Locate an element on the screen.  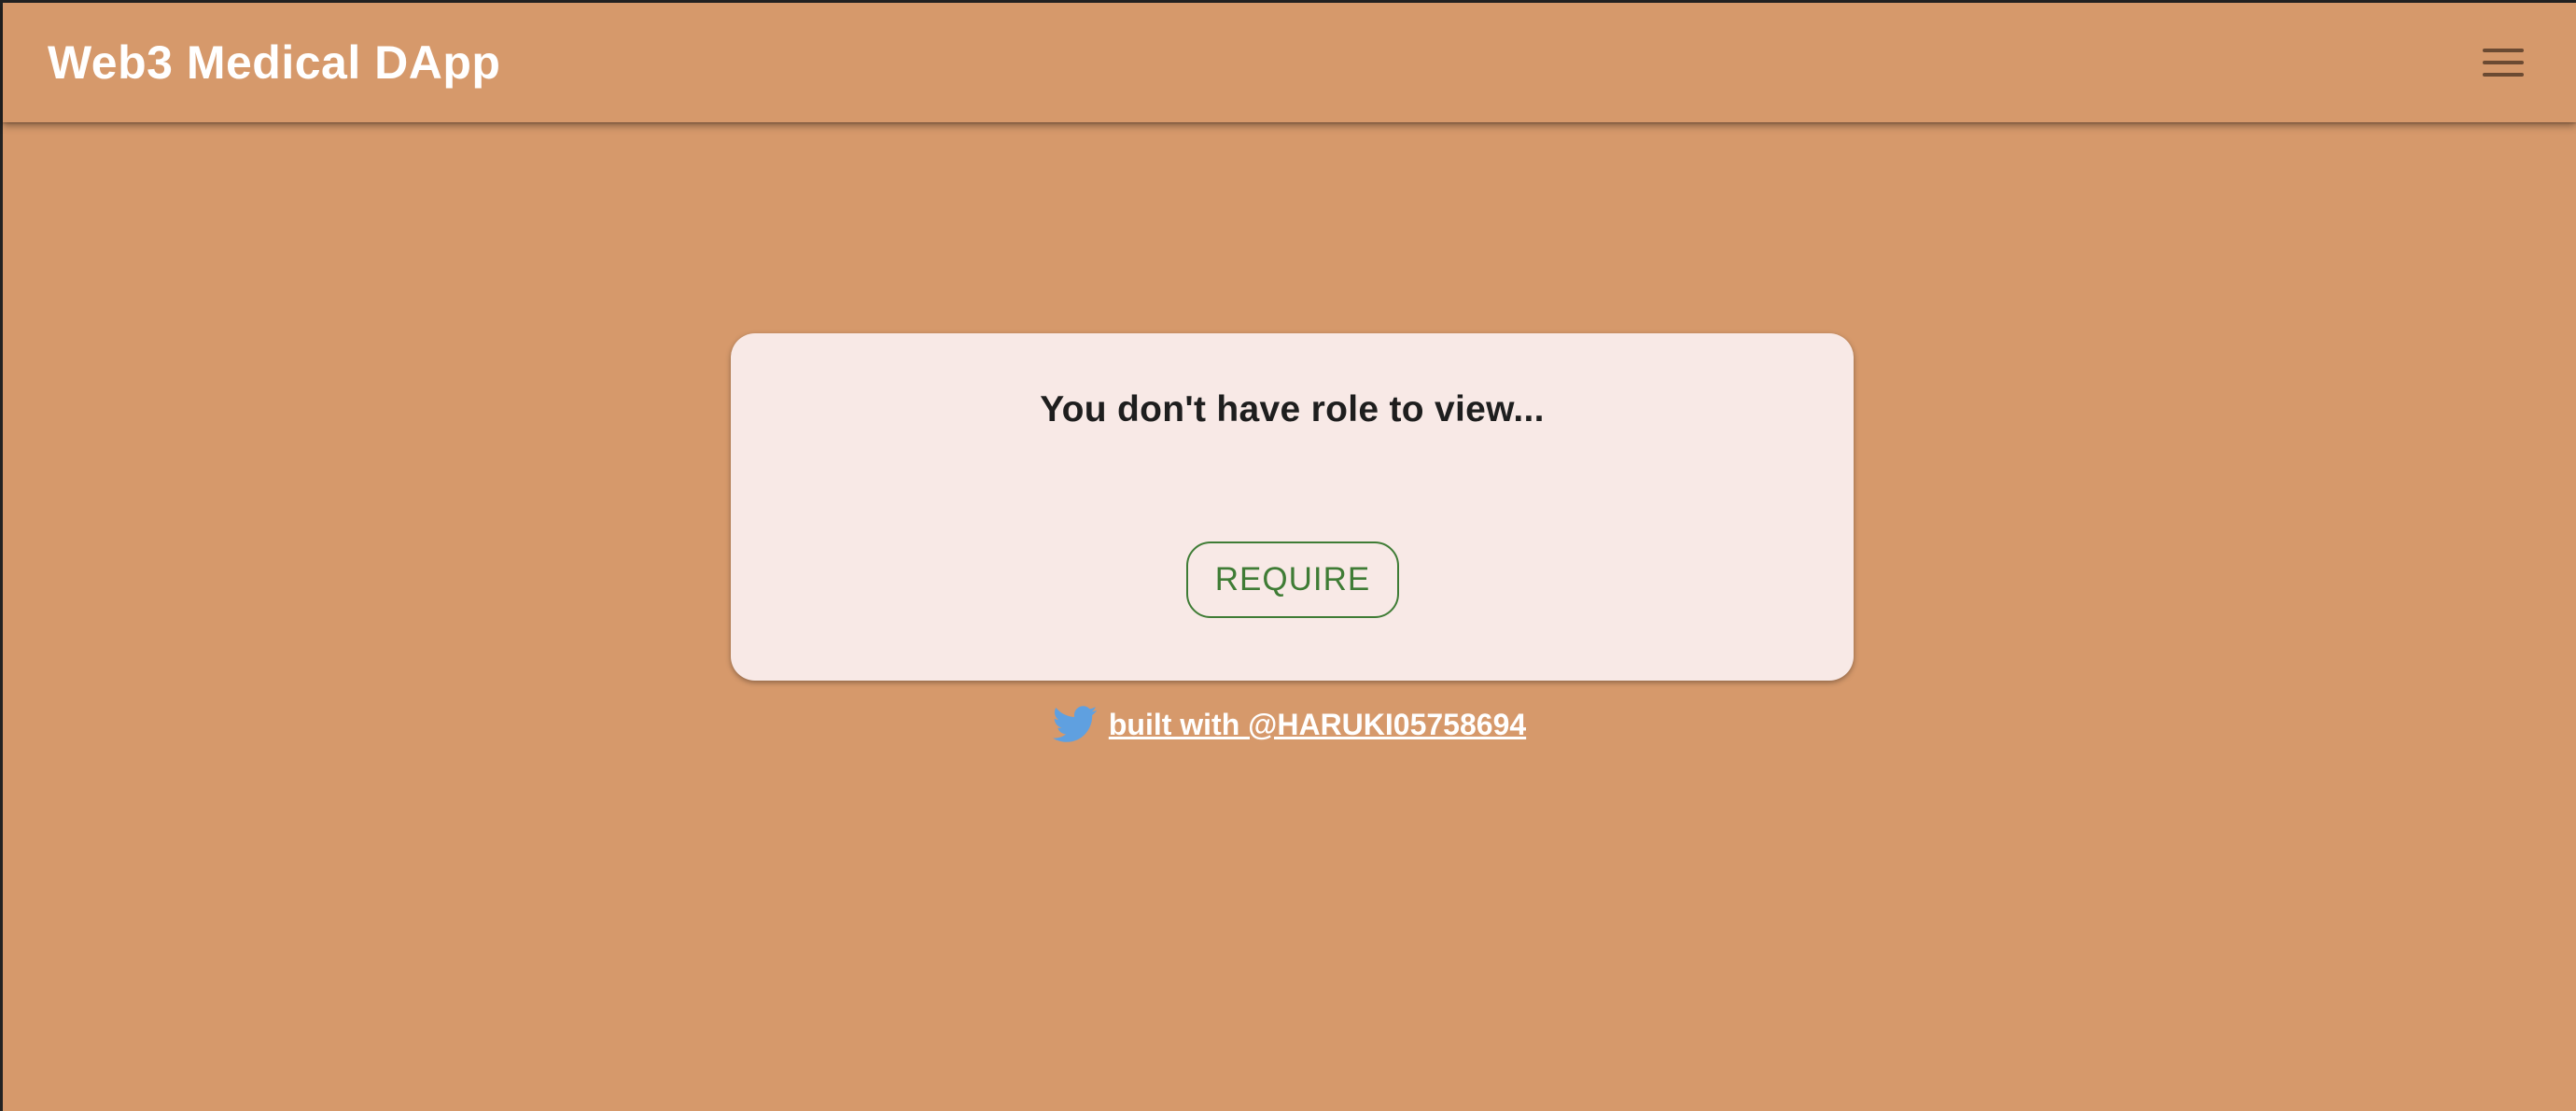
menu-button is located at coordinates (2503, 63).